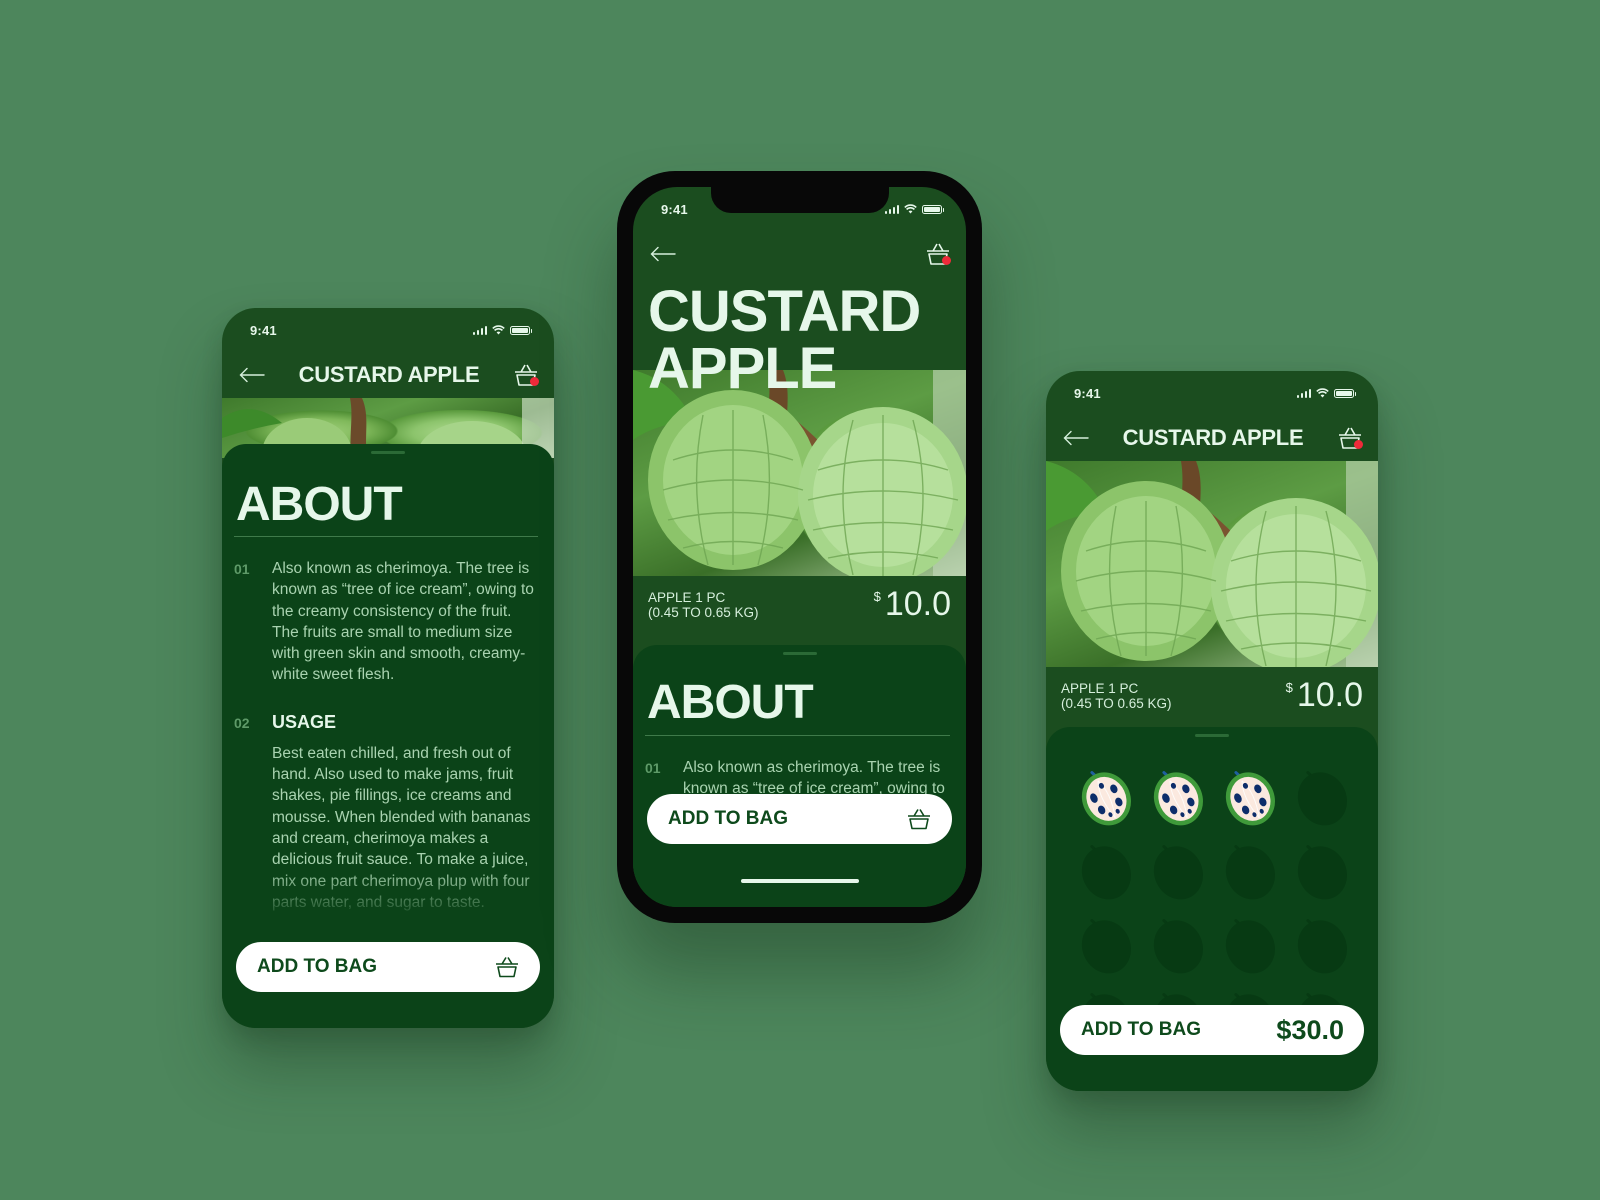 This screenshot has height=1200, width=1600. I want to click on product-price: $ 10.0, so click(912, 604).